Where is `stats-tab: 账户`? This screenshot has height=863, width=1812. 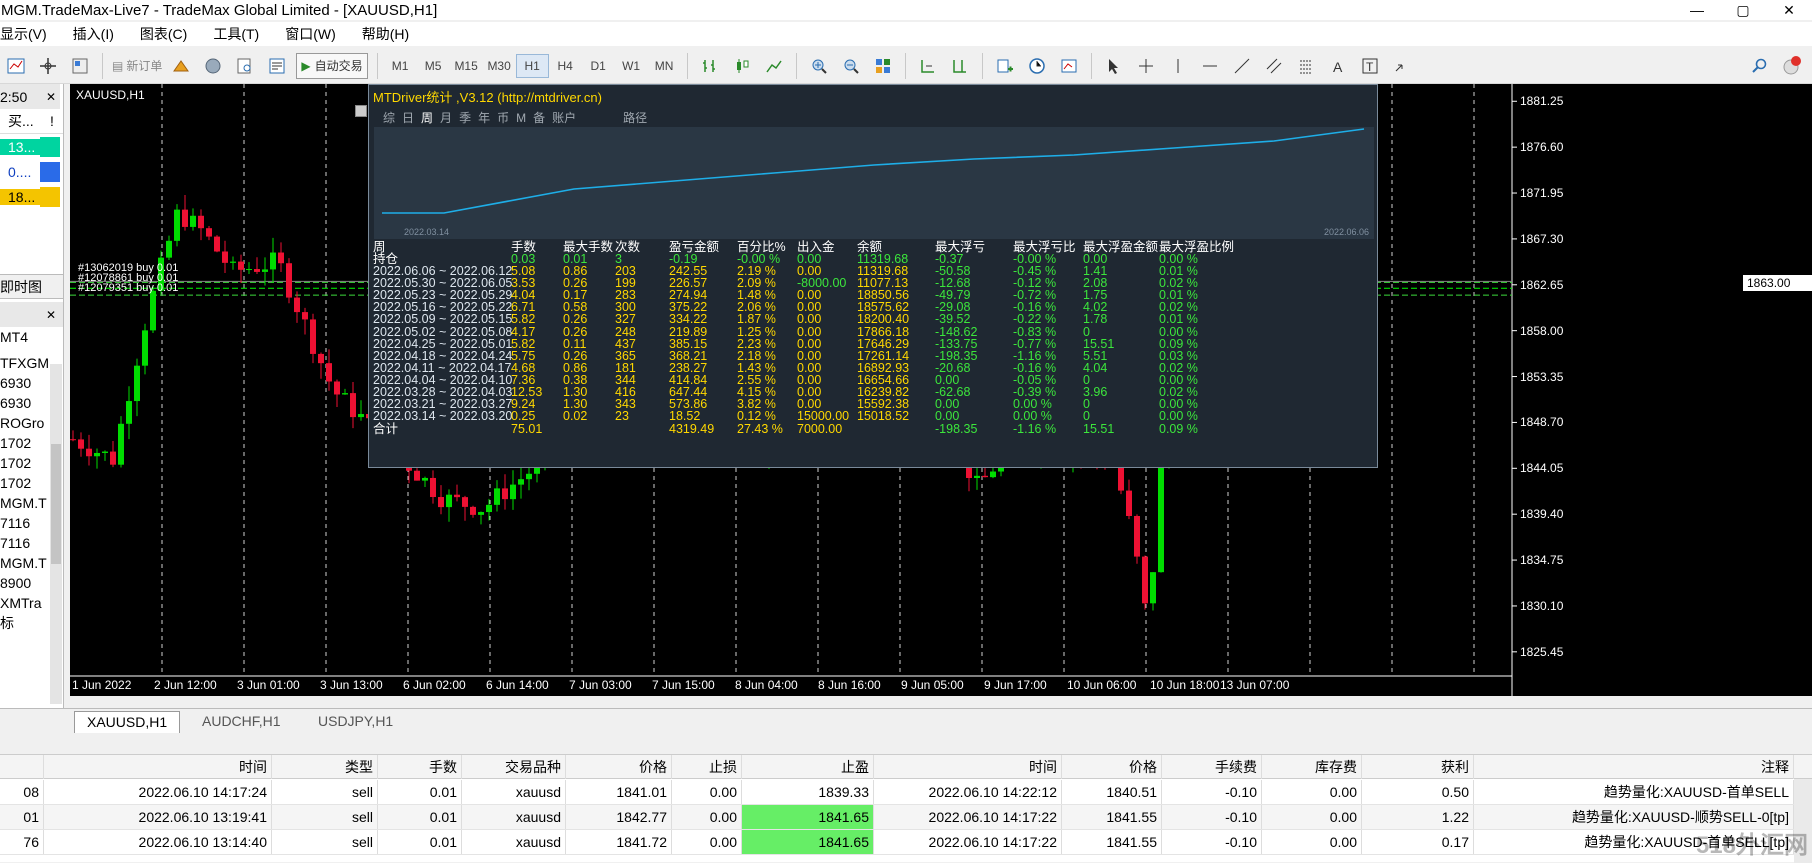
stats-tab: 账户 is located at coordinates (564, 118).